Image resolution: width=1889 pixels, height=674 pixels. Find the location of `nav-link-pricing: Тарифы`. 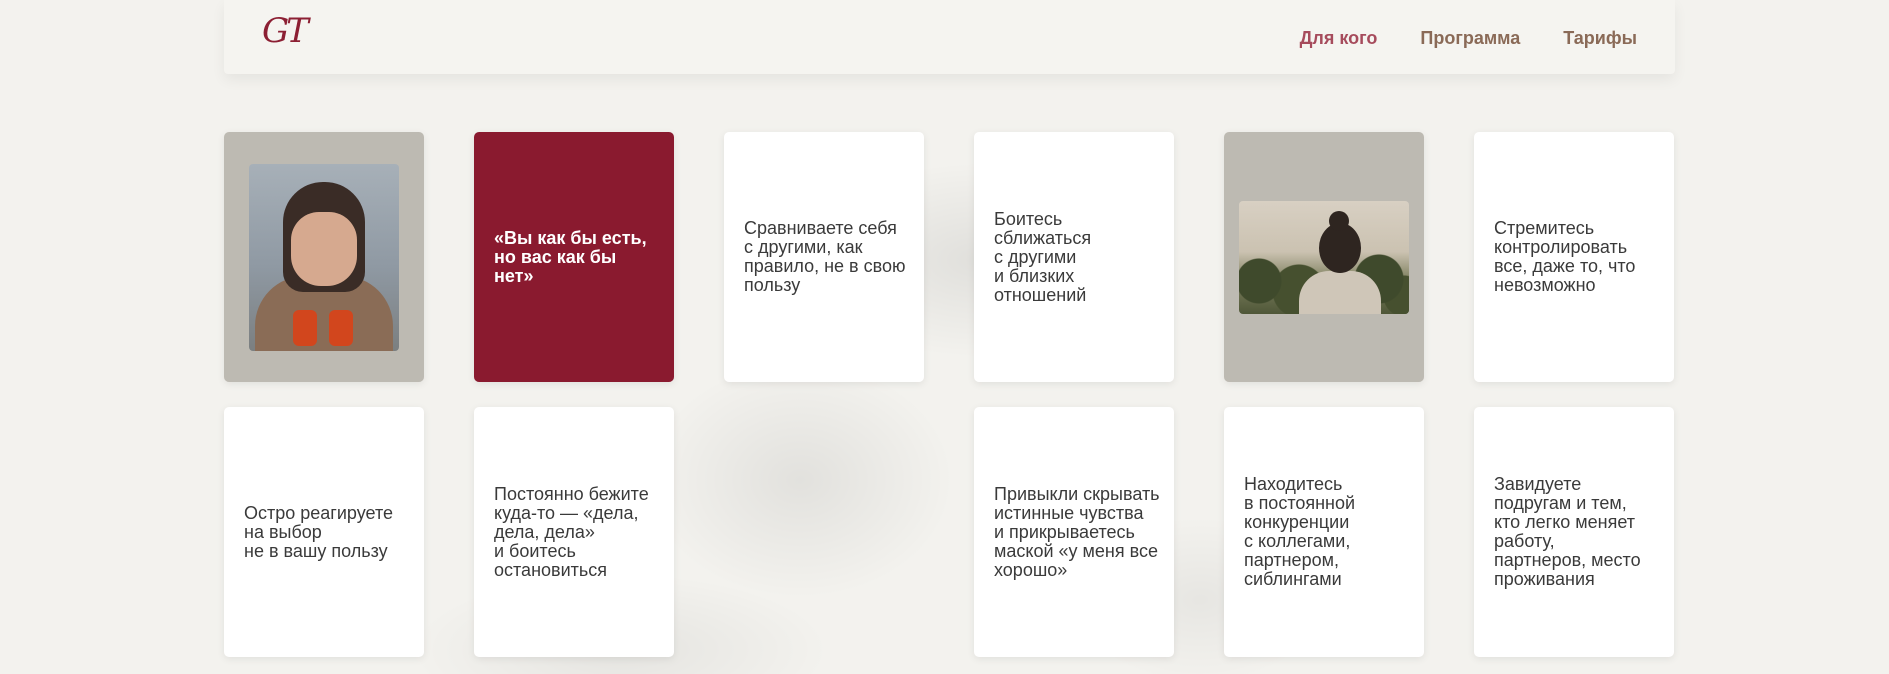

nav-link-pricing: Тарифы is located at coordinates (1600, 38).